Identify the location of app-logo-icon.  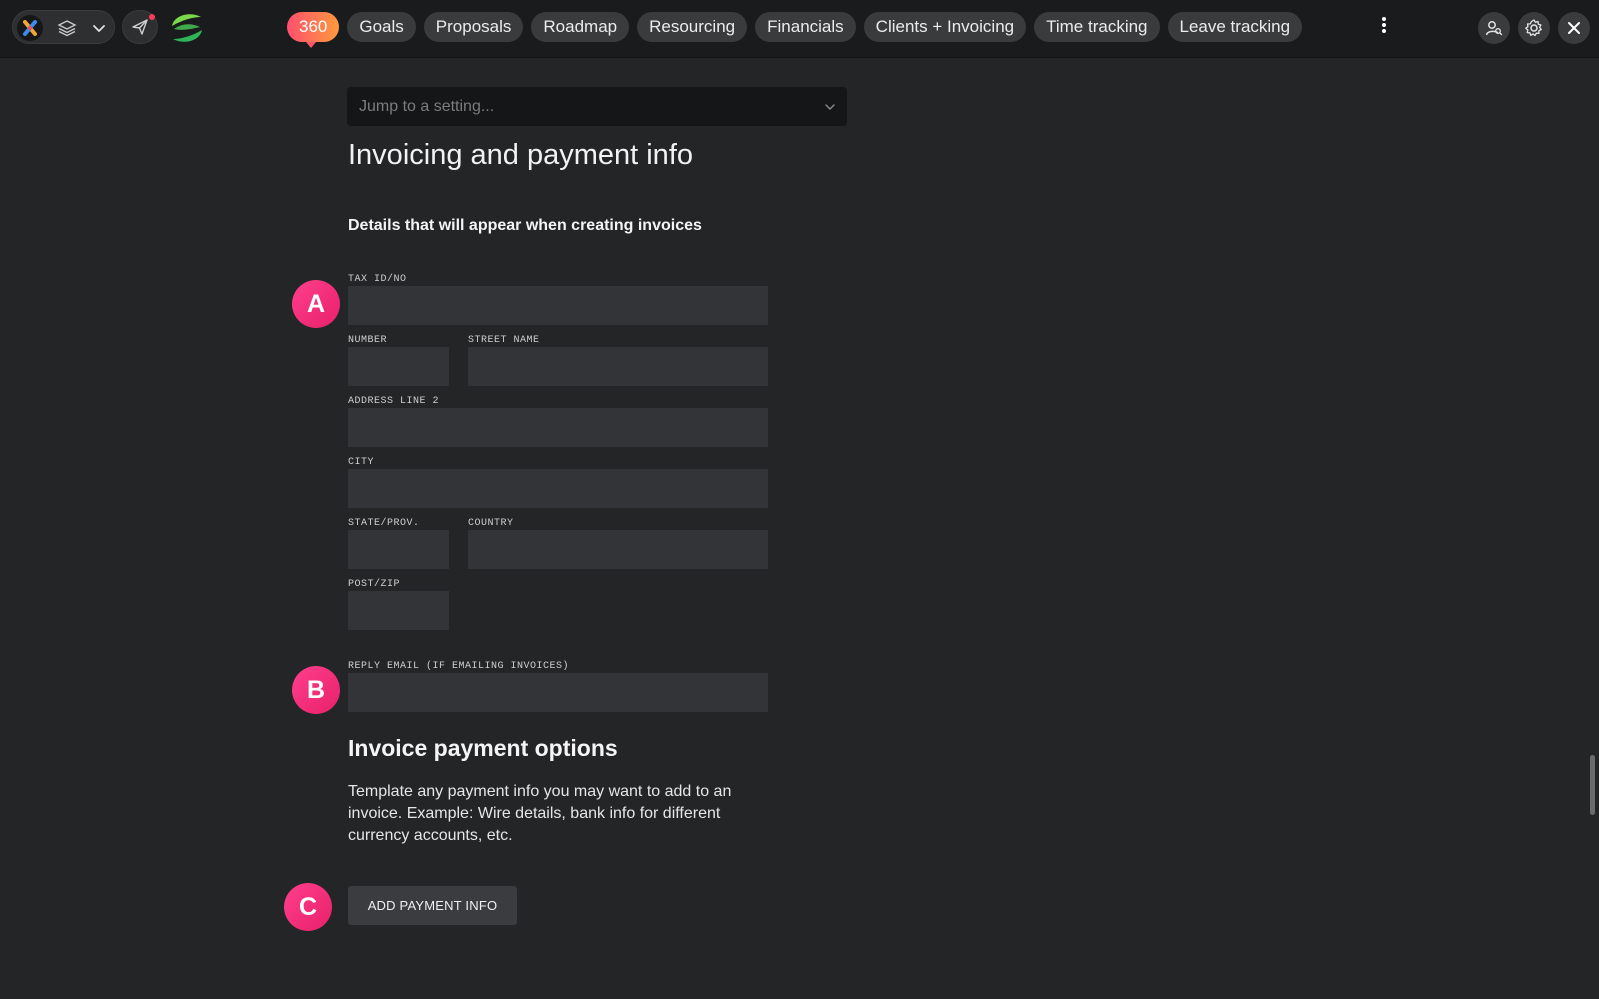
(30, 28).